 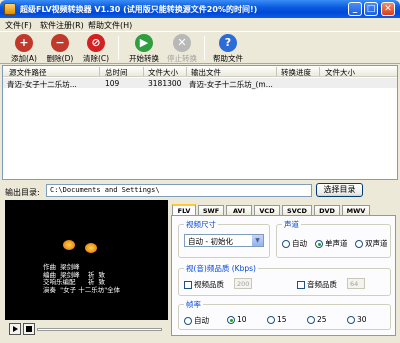 I want to click on column-source-path: 源文件路径, so click(x=28, y=72).